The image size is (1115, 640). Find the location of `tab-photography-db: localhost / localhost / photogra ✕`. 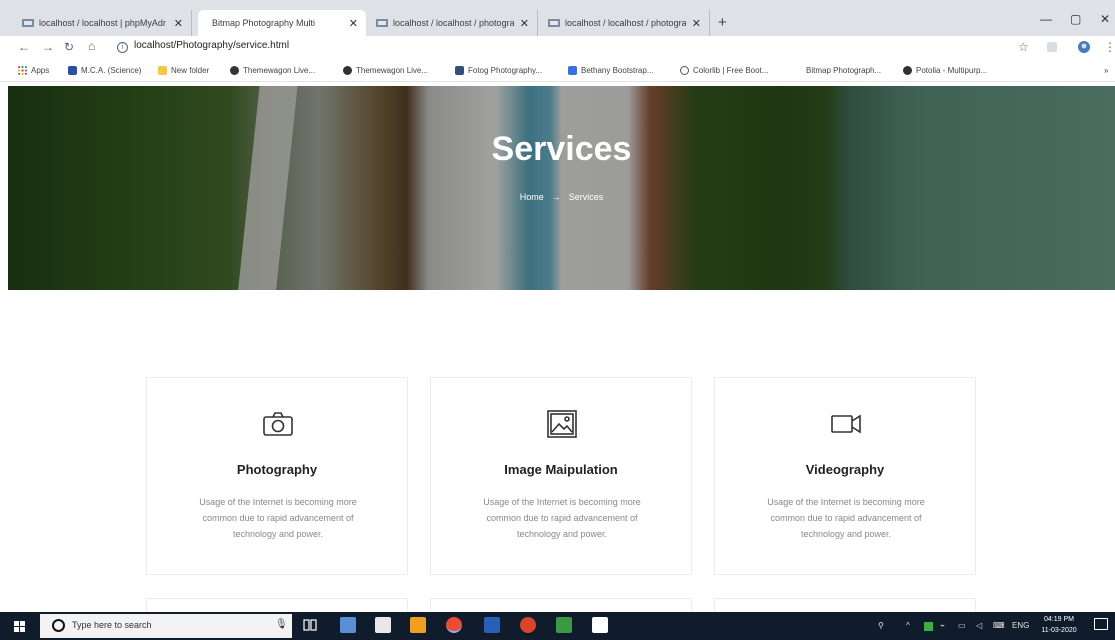

tab-photography-db: localhost / localhost / photogra ✕ is located at coordinates (453, 23).